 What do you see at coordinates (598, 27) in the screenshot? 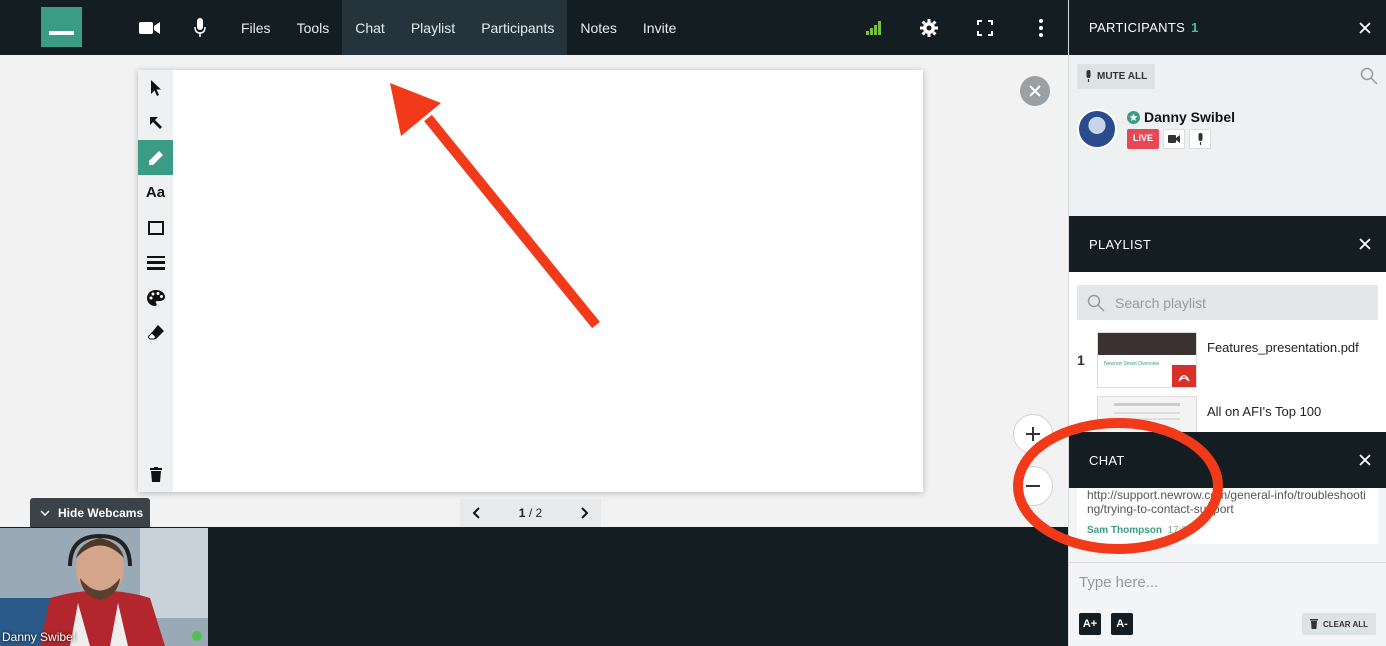
I see `nav-notes: Notes` at bounding box center [598, 27].